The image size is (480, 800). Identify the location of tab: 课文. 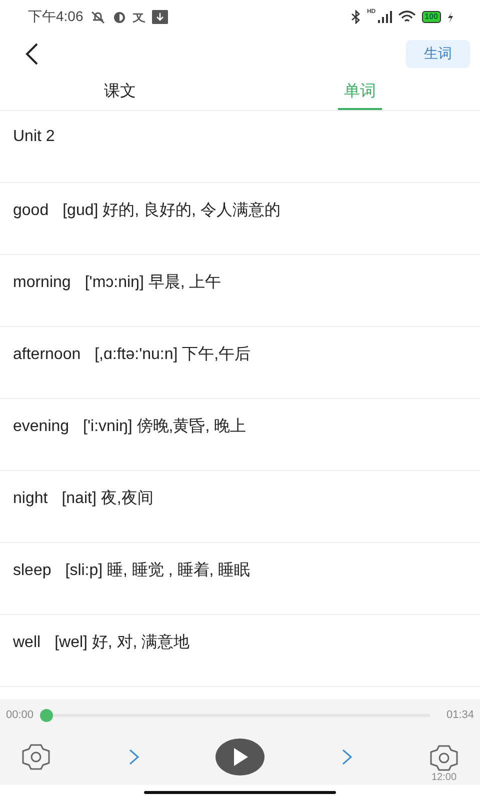
(120, 92).